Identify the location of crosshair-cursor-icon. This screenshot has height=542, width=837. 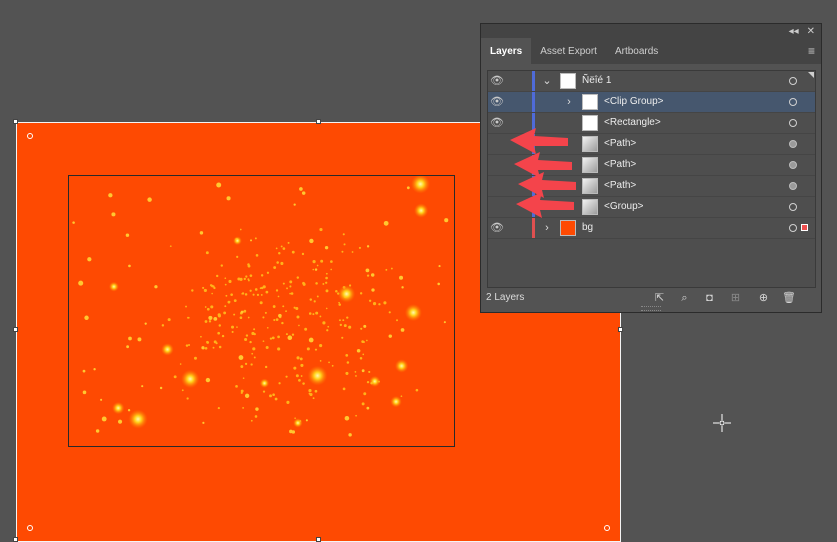
(722, 423).